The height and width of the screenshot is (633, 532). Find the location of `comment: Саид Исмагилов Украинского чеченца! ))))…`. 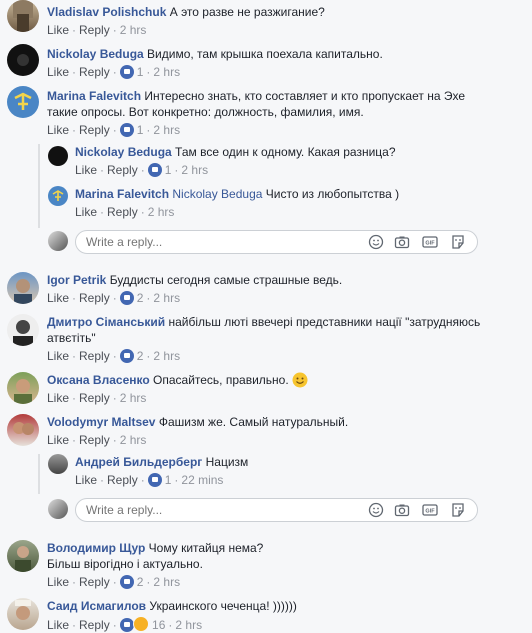

comment: Саид Исмагилов Украинского чеченца! ))))… is located at coordinates (266, 615).